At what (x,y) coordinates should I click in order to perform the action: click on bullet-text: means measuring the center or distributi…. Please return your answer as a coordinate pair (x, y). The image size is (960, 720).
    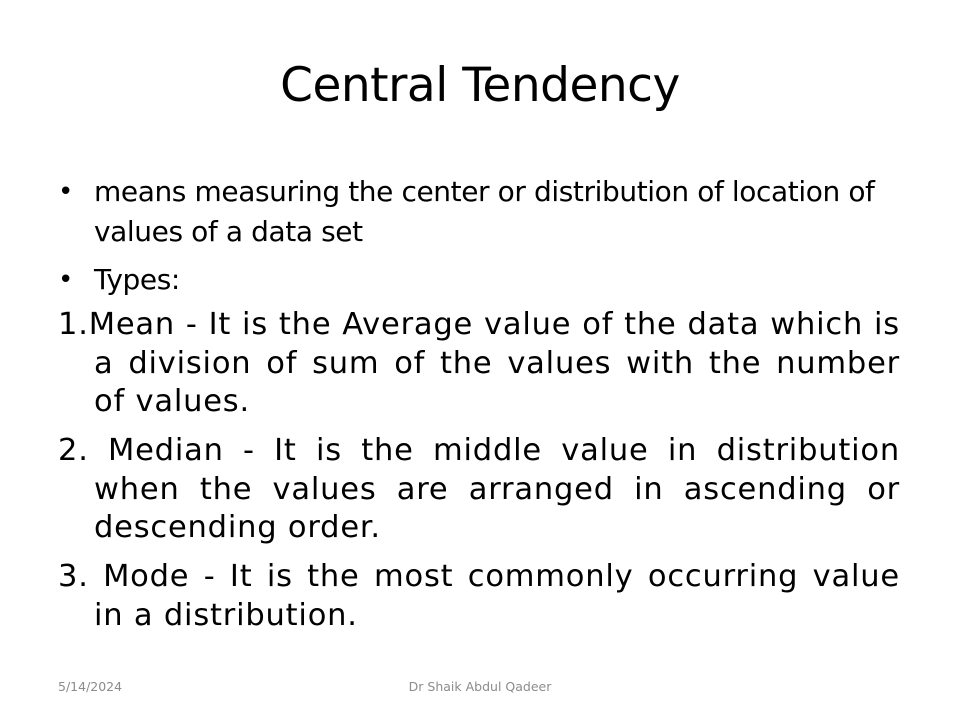
    Looking at the image, I should click on (484, 211).